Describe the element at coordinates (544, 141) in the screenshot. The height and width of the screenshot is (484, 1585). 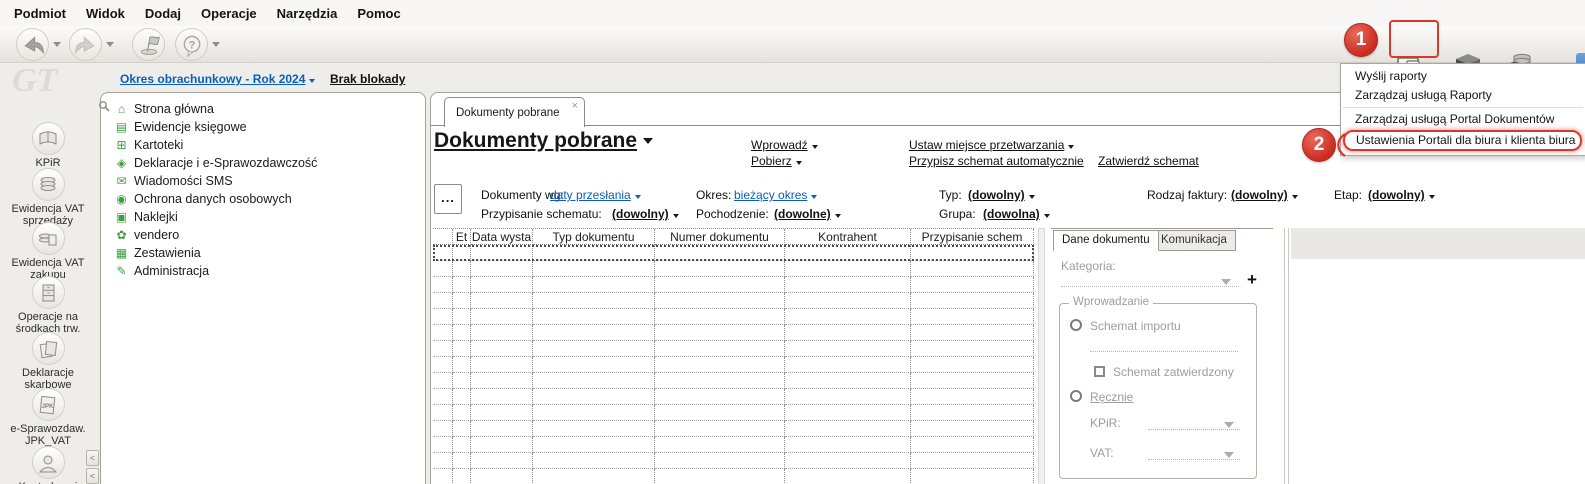
I see `page-title: Dokumenty pobrane` at that location.